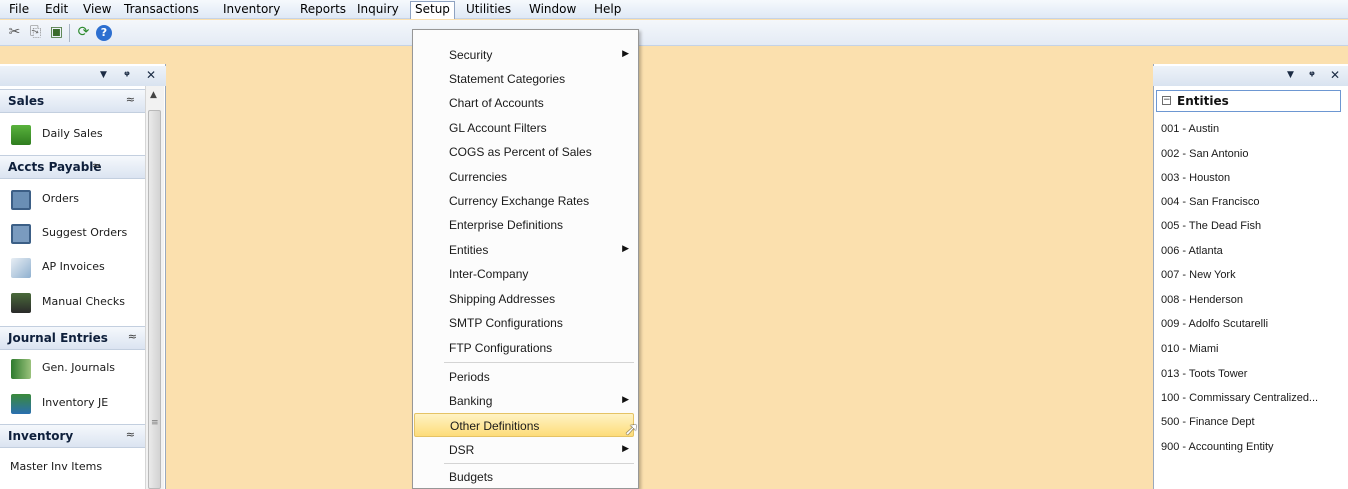 The height and width of the screenshot is (489, 1348). Describe the element at coordinates (1190, 129) in the screenshot. I see `entity-item: 001 - Austin` at that location.